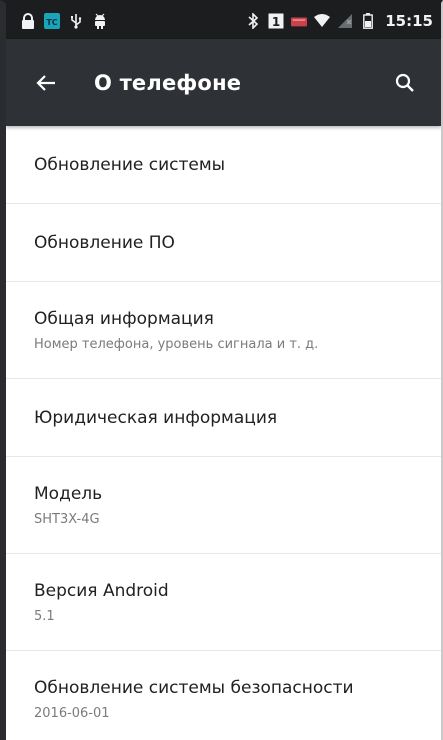 This screenshot has width=443, height=740. What do you see at coordinates (100, 21) in the screenshot?
I see `android-debug-icon` at bounding box center [100, 21].